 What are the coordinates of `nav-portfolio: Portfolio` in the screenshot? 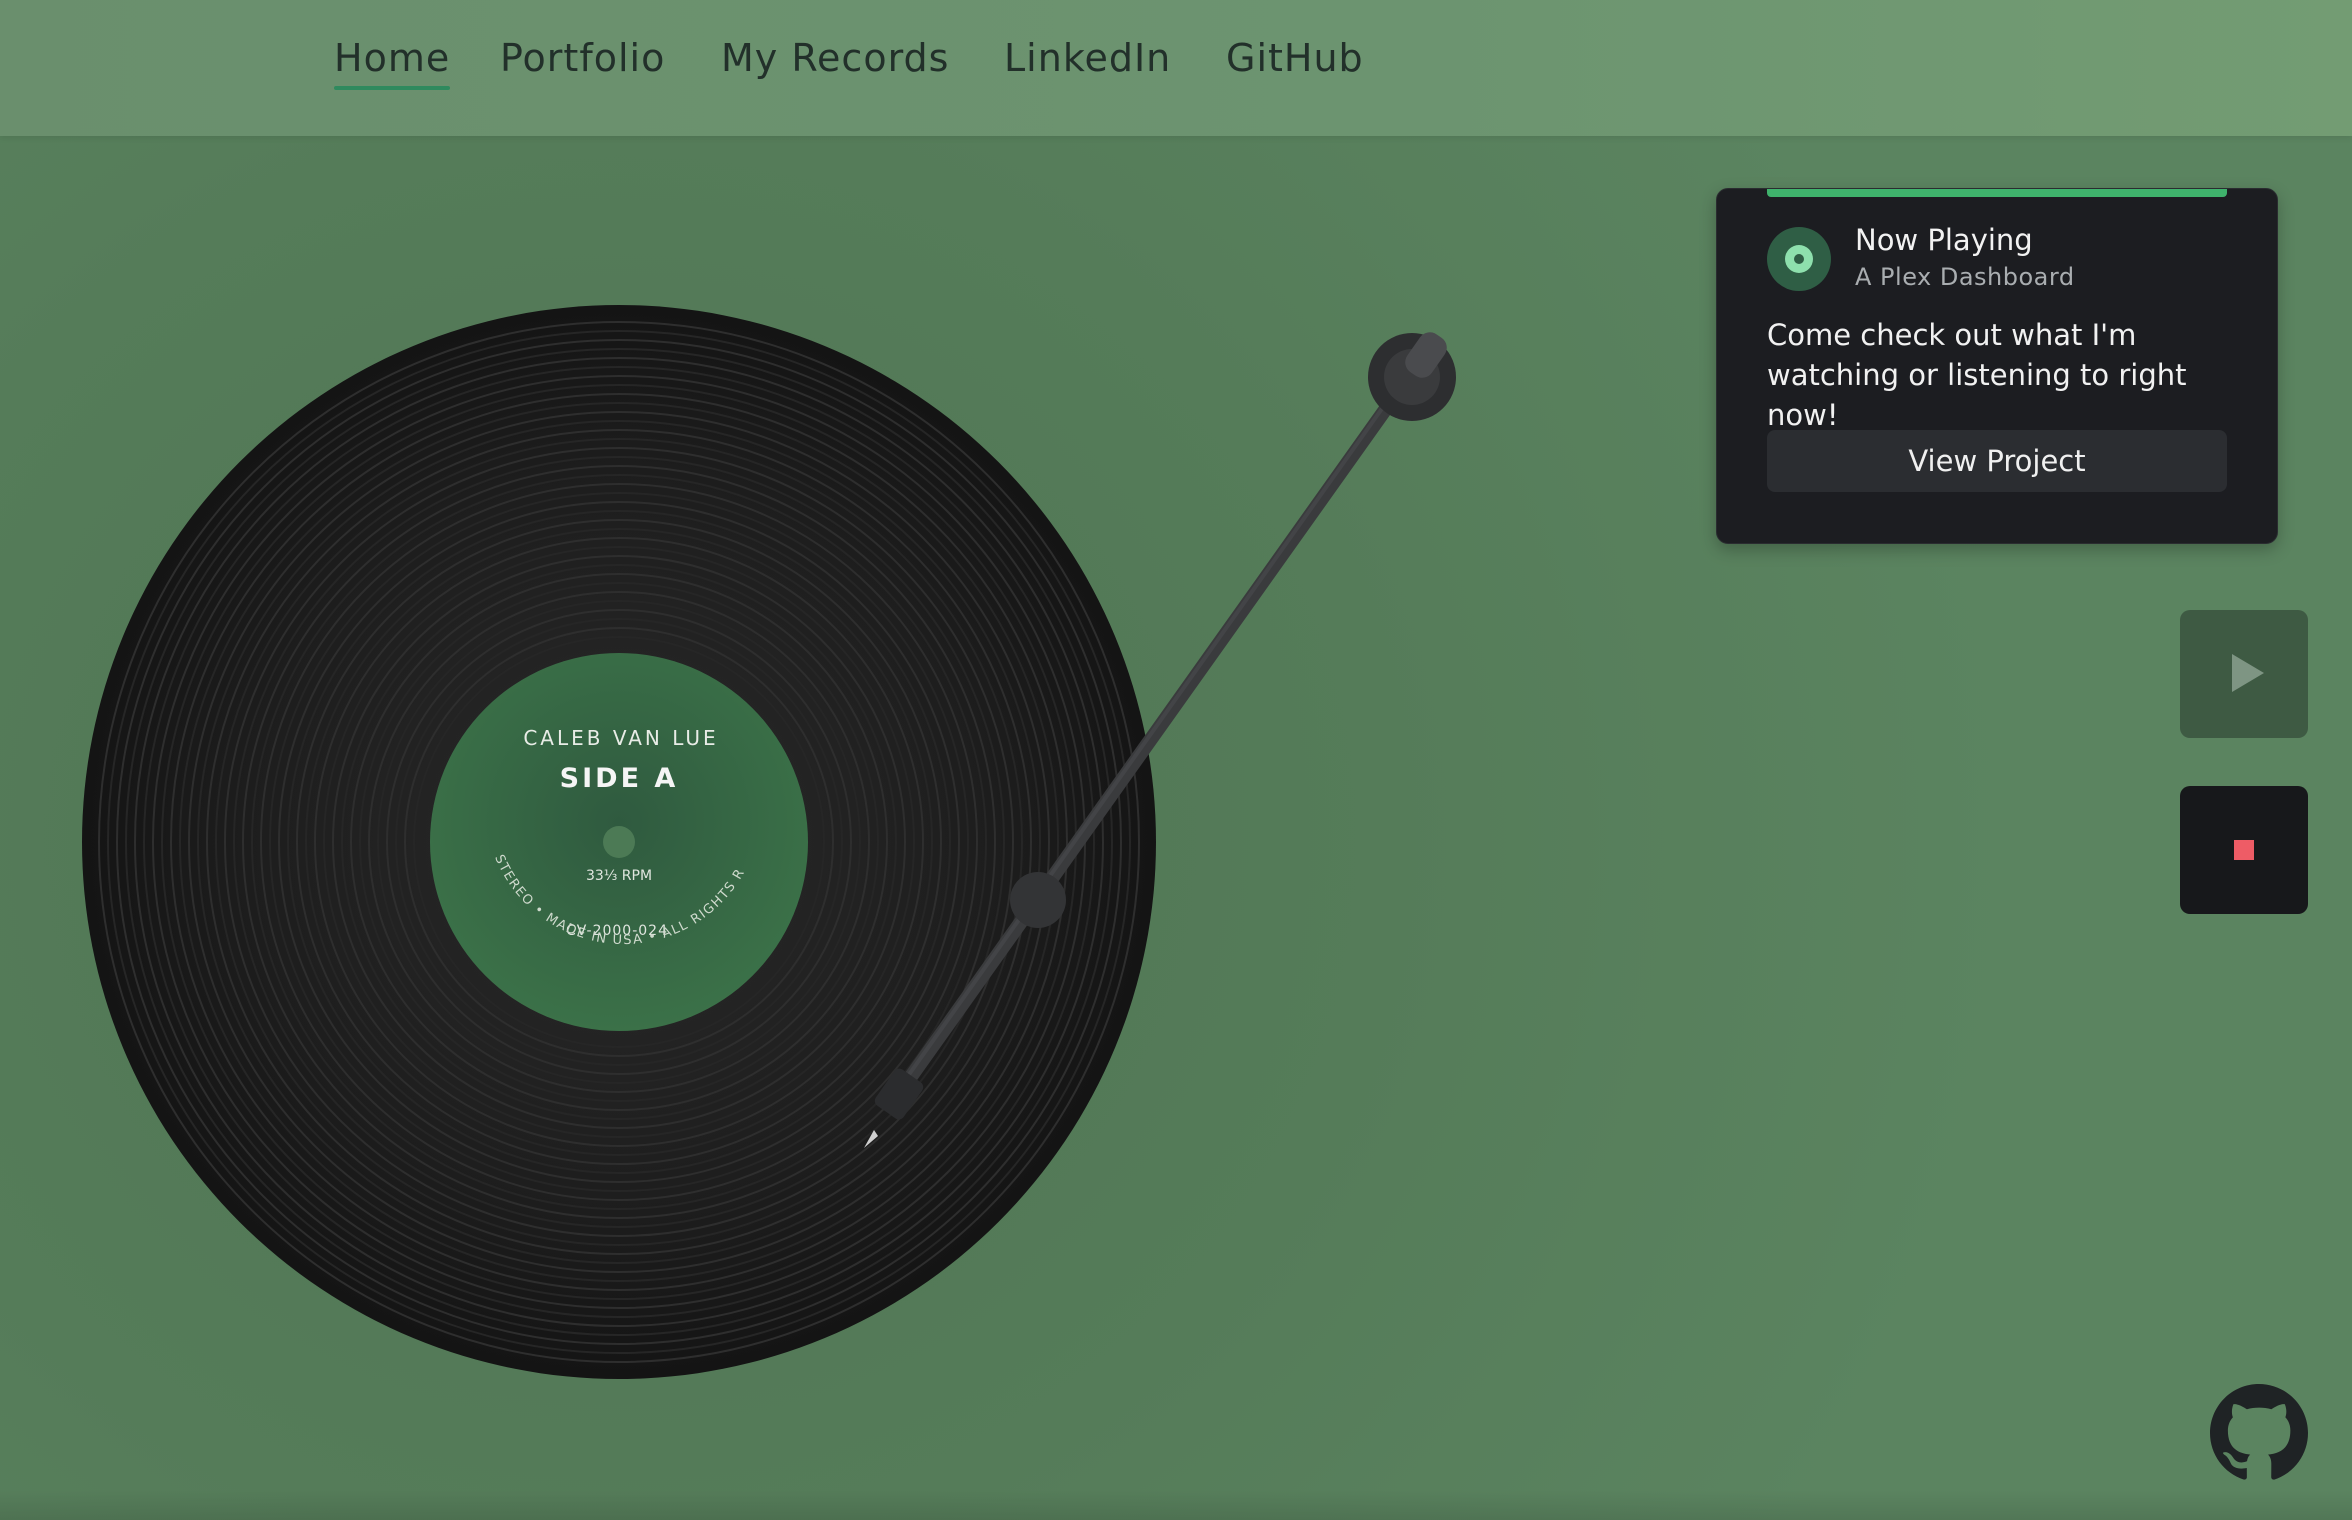 It's located at (582, 58).